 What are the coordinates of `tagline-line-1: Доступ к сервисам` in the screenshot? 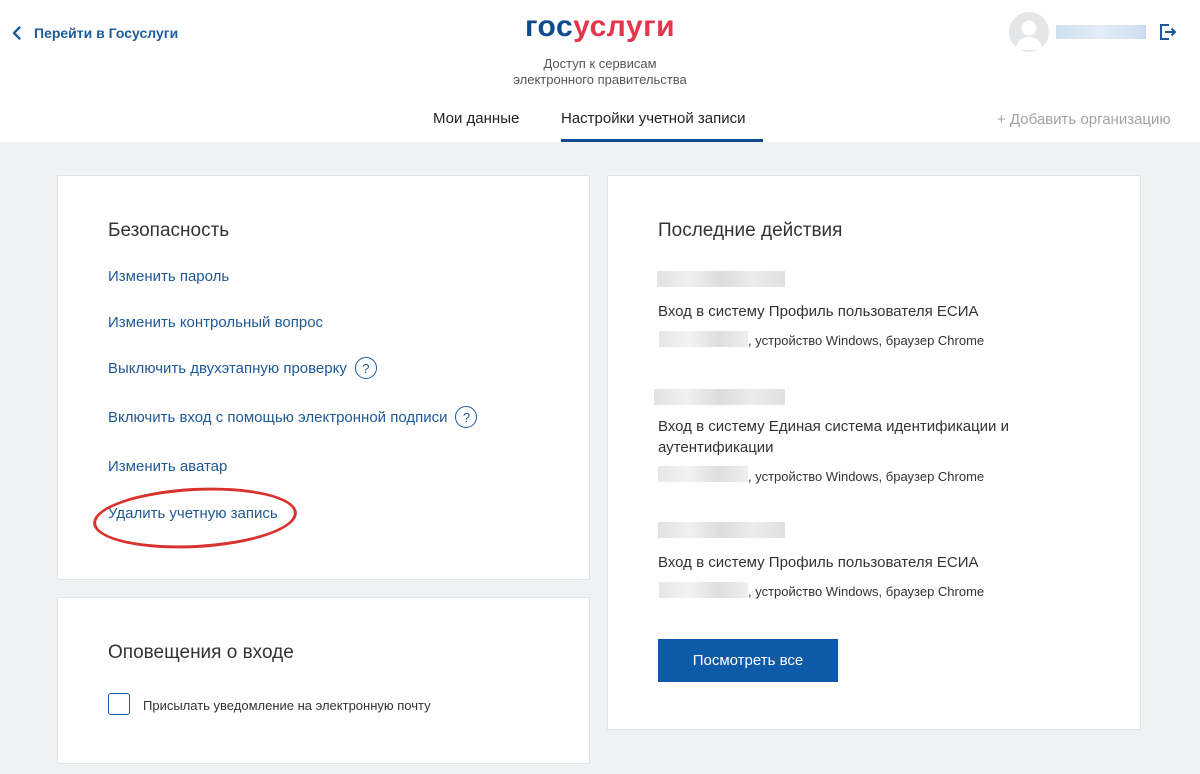 It's located at (600, 63).